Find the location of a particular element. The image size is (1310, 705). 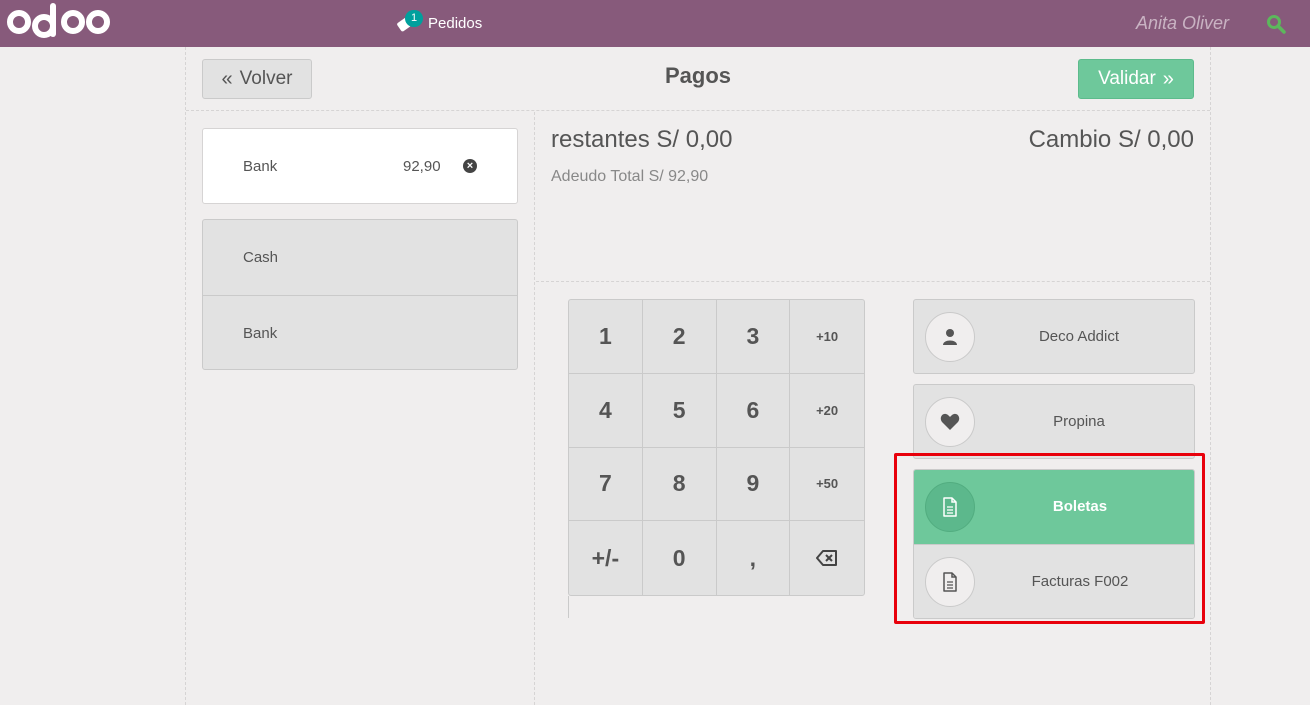

numpad-key-7: 7 is located at coordinates (606, 484).